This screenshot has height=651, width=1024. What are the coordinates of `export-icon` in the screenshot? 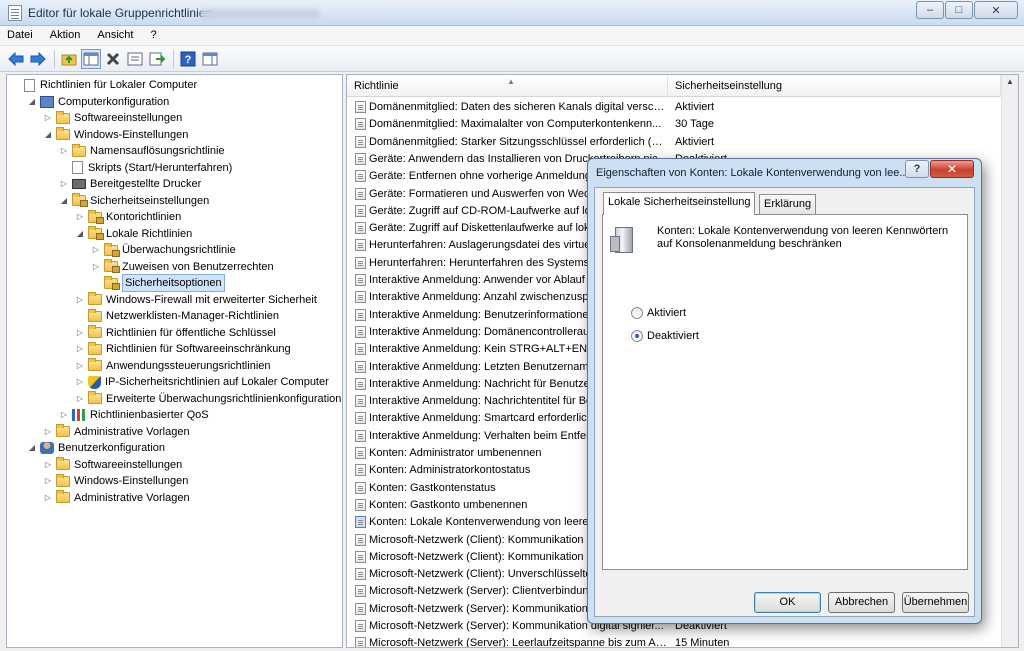 It's located at (157, 58).